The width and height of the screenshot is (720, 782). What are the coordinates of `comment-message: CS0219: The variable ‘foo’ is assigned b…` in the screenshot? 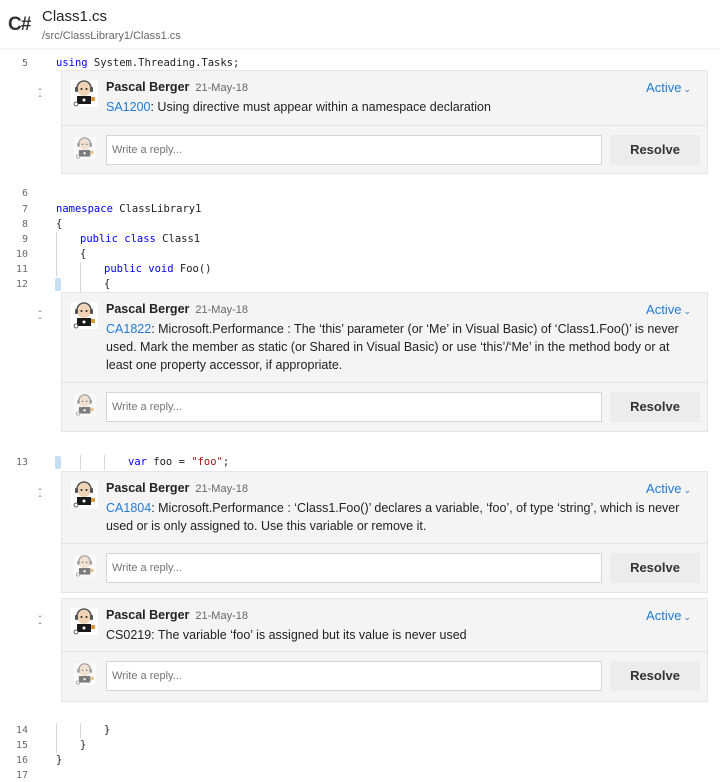 It's located at (286, 635).